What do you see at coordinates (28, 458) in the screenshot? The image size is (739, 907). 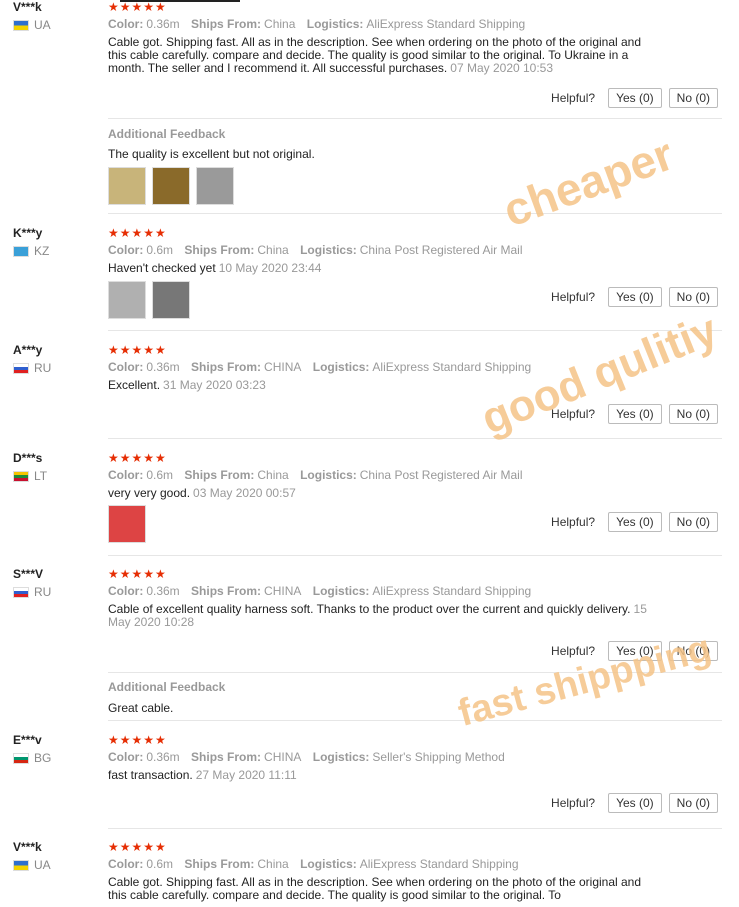 I see `reviewer-name: D***s` at bounding box center [28, 458].